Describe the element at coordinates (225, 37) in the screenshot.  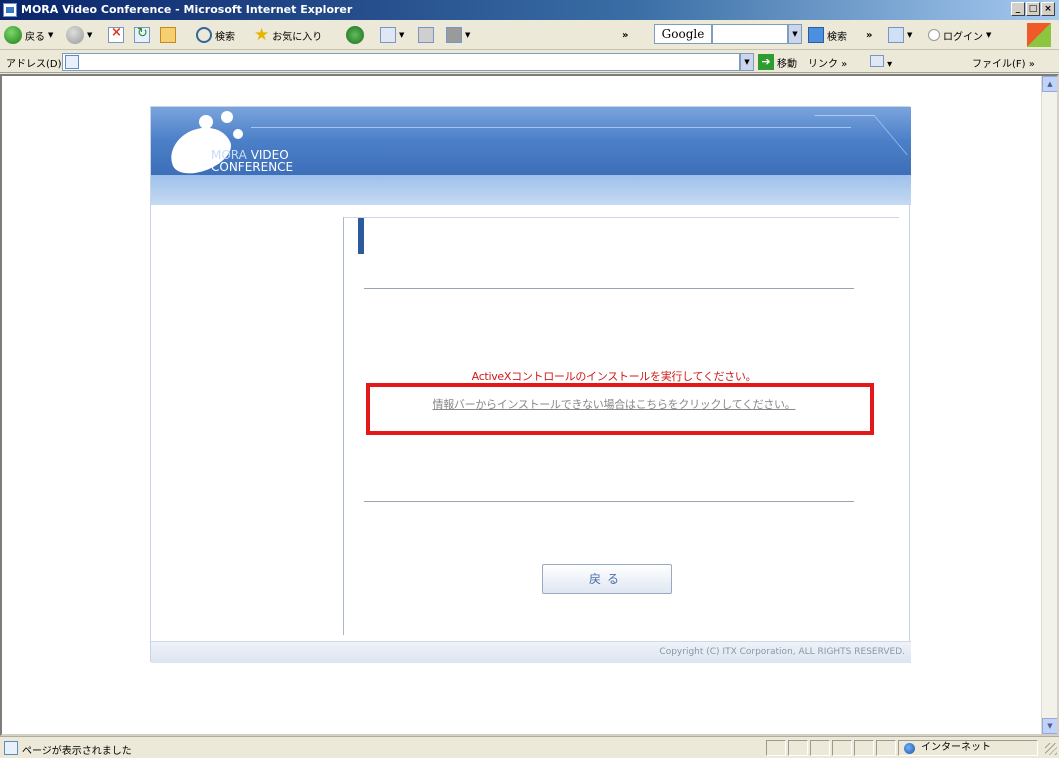
I see `search-label: 検索` at that location.